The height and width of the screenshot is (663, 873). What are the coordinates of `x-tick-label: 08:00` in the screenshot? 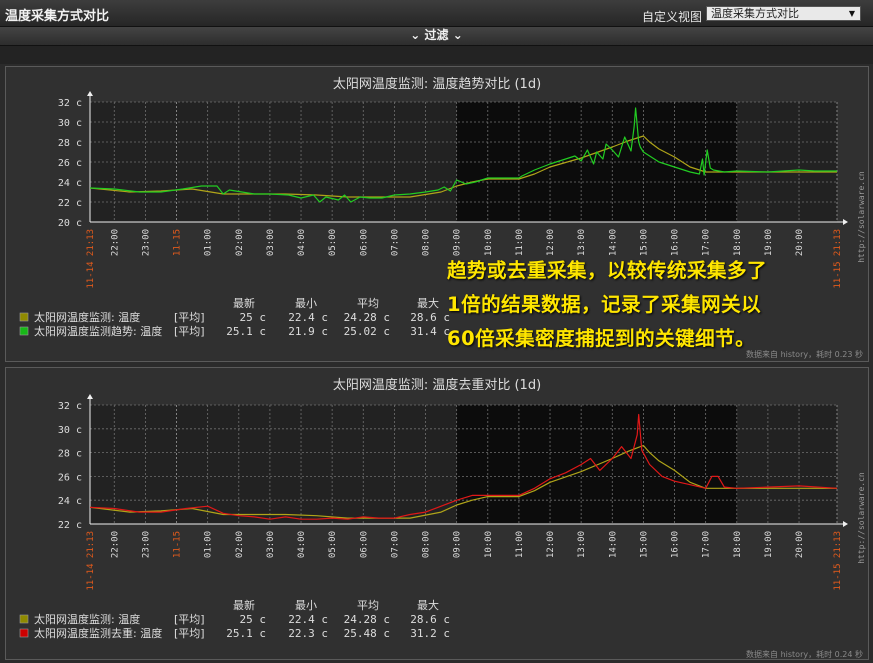 It's located at (427, 242).